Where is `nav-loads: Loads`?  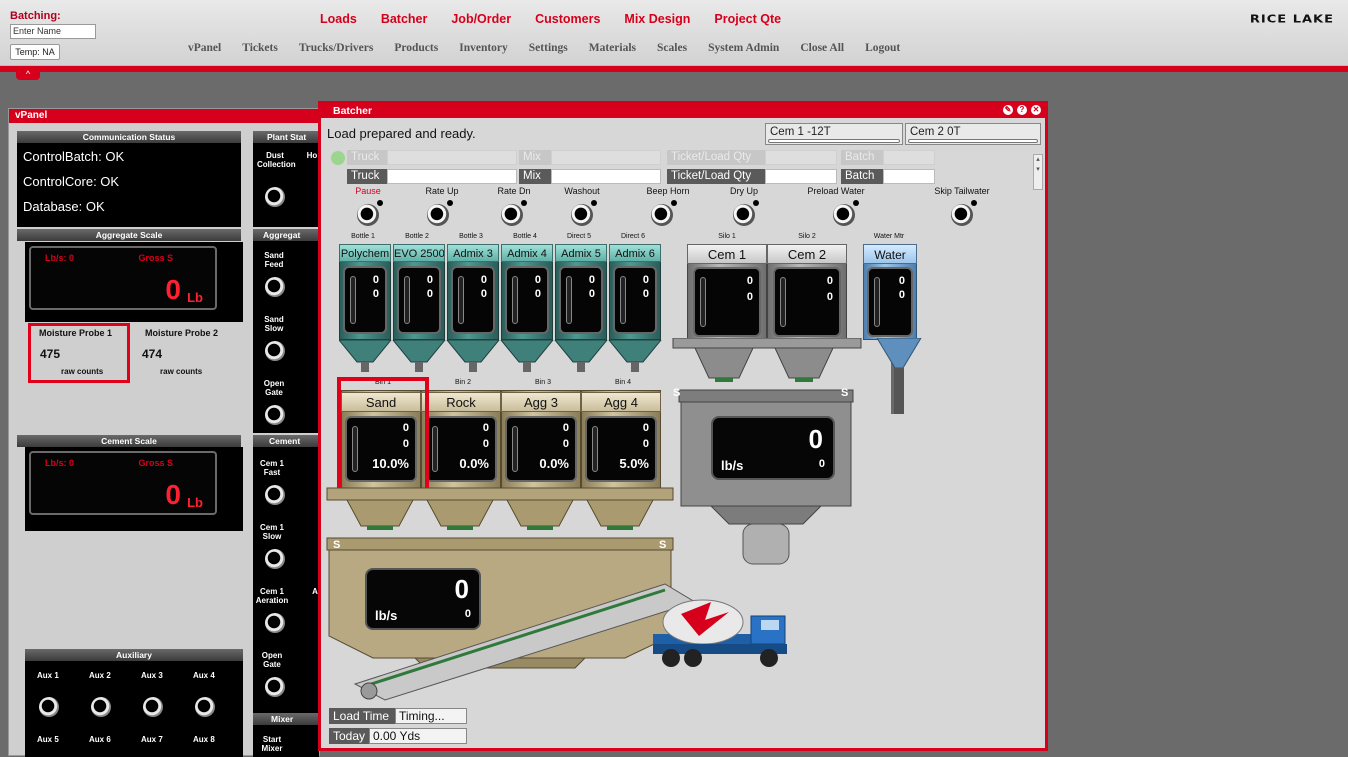 nav-loads: Loads is located at coordinates (338, 19).